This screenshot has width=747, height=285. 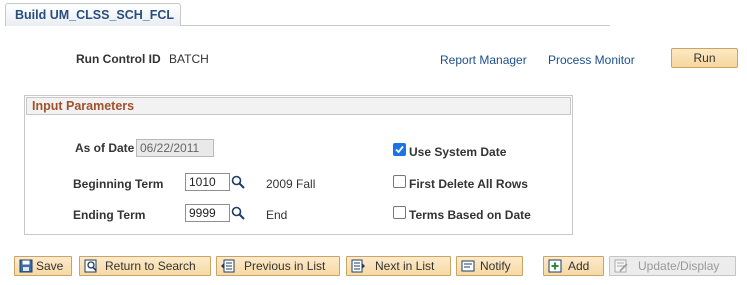 What do you see at coordinates (105, 148) in the screenshot?
I see `as-of-date-label: As of Date` at bounding box center [105, 148].